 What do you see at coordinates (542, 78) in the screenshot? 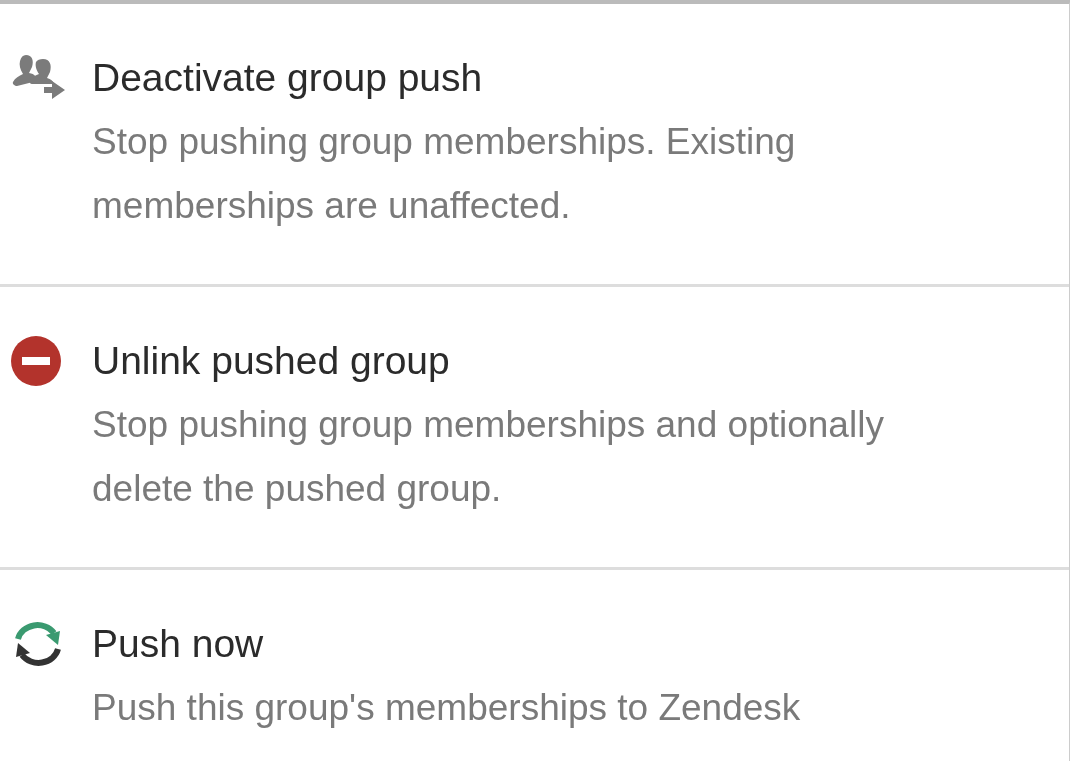
I see `menu-item-title: Deactivate group push` at bounding box center [542, 78].